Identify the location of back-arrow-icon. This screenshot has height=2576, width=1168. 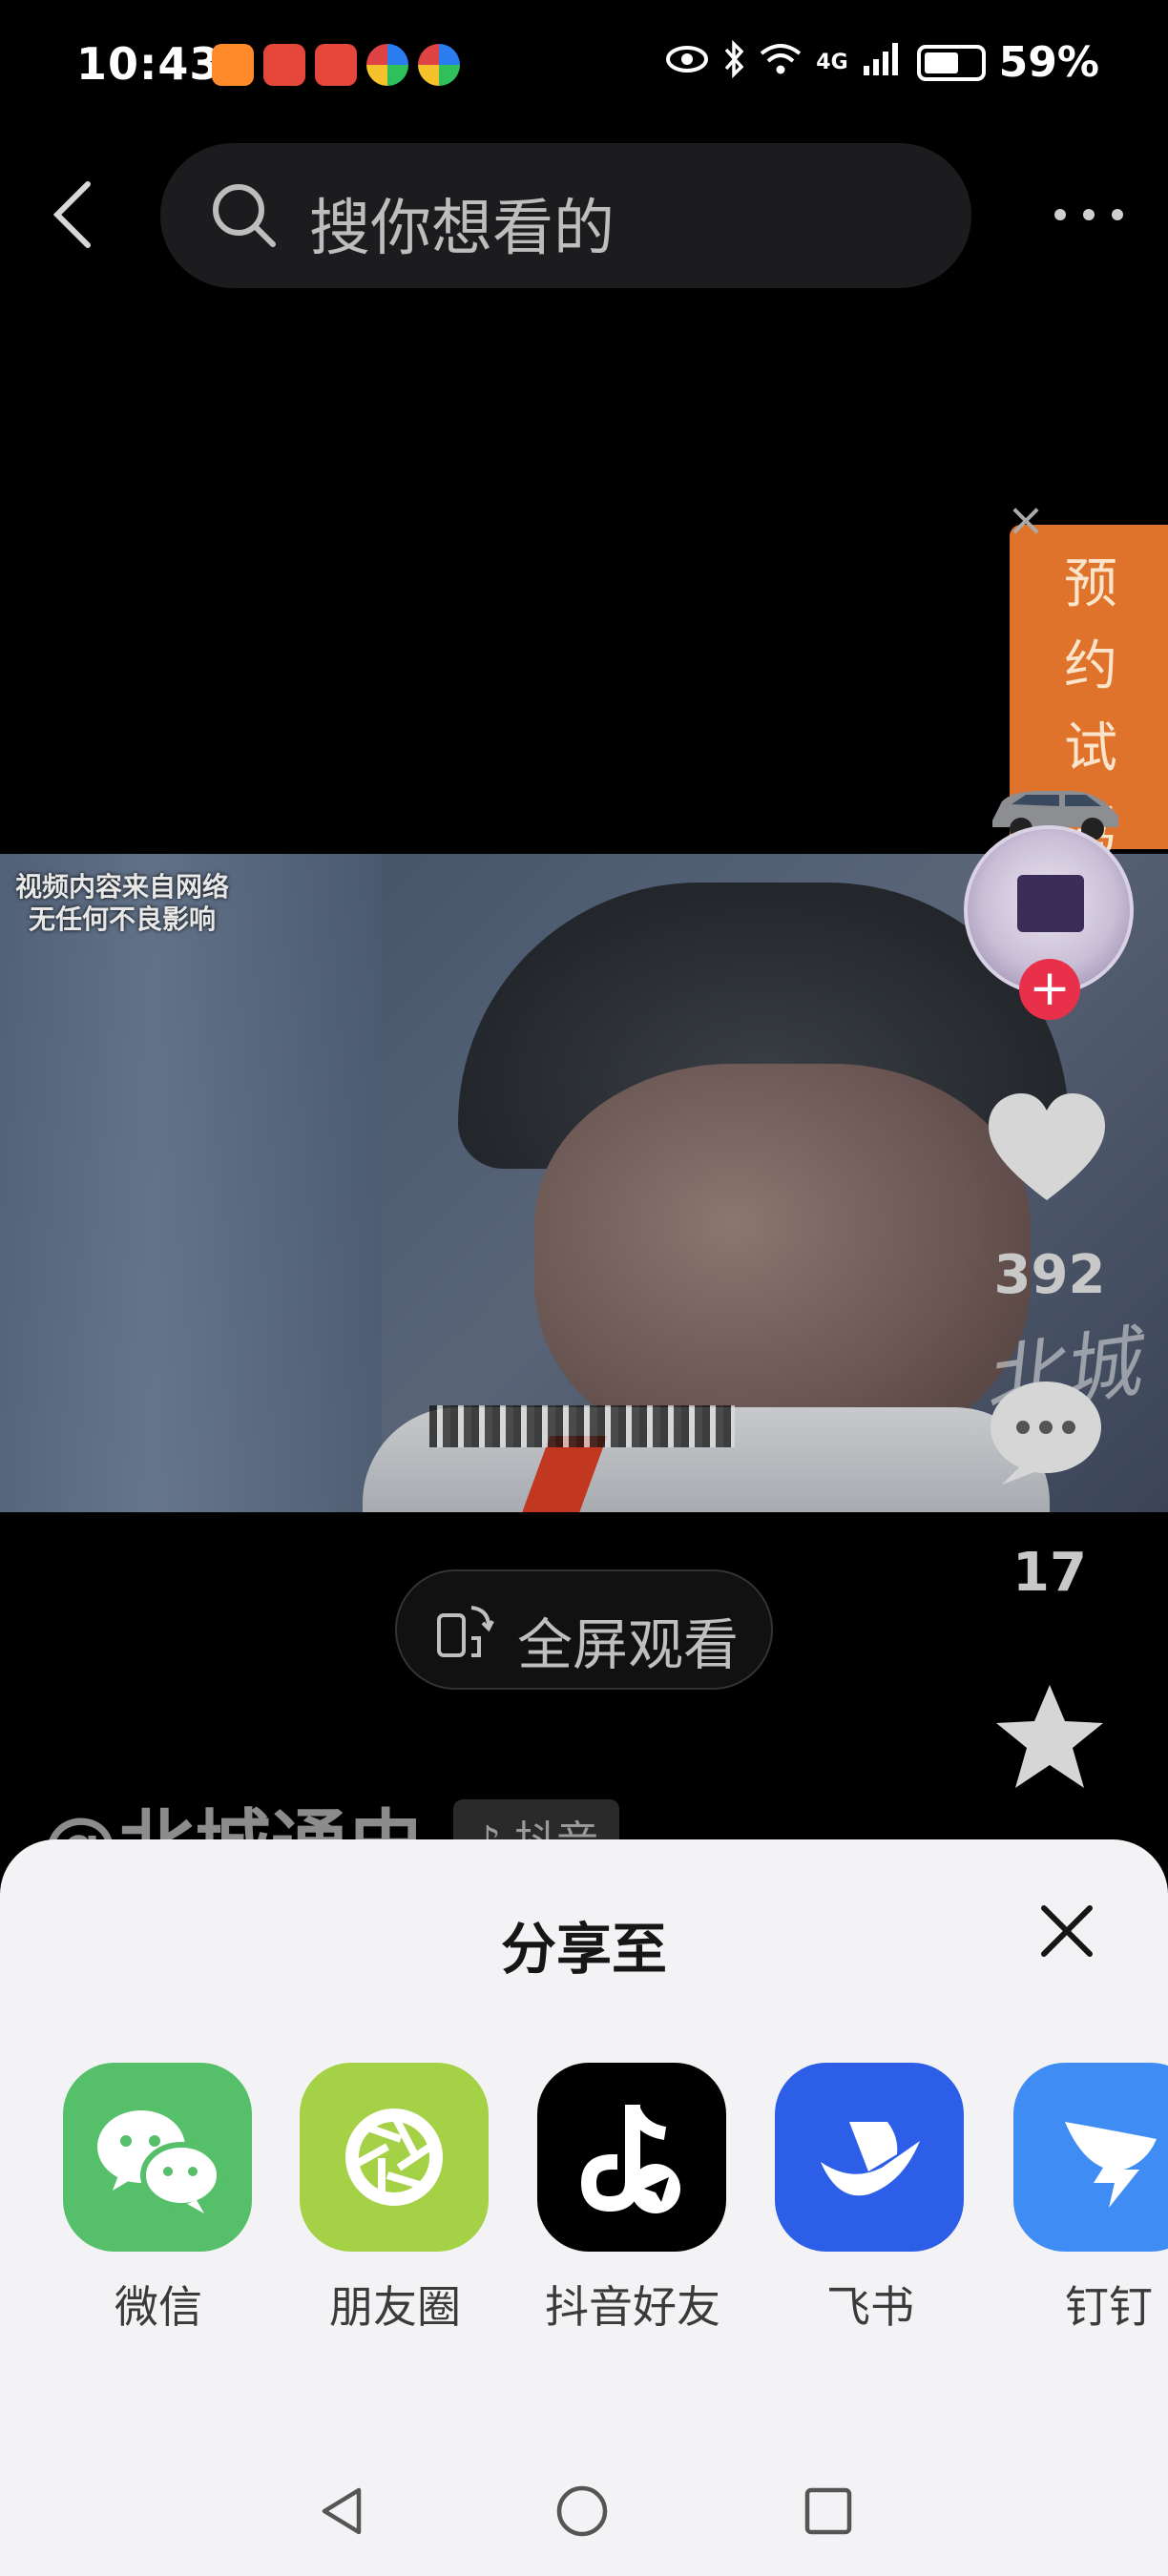
(71, 214).